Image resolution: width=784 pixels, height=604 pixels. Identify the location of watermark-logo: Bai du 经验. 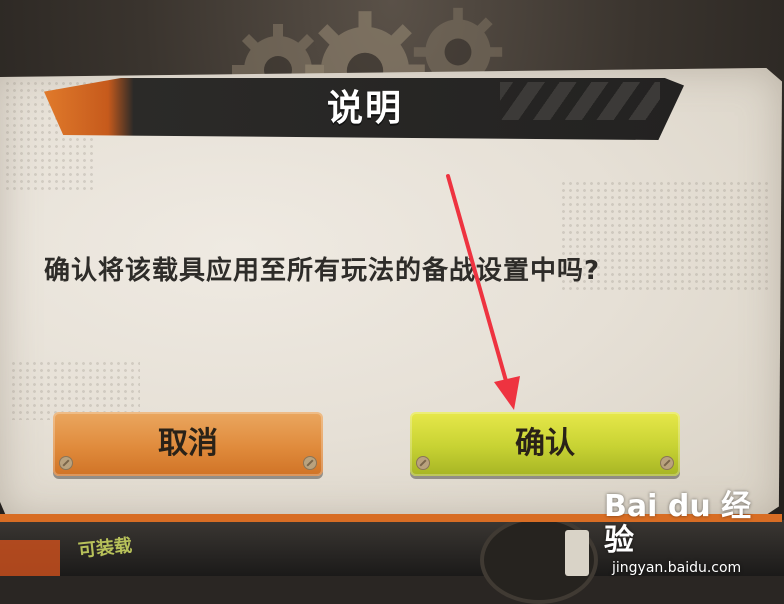
(678, 523).